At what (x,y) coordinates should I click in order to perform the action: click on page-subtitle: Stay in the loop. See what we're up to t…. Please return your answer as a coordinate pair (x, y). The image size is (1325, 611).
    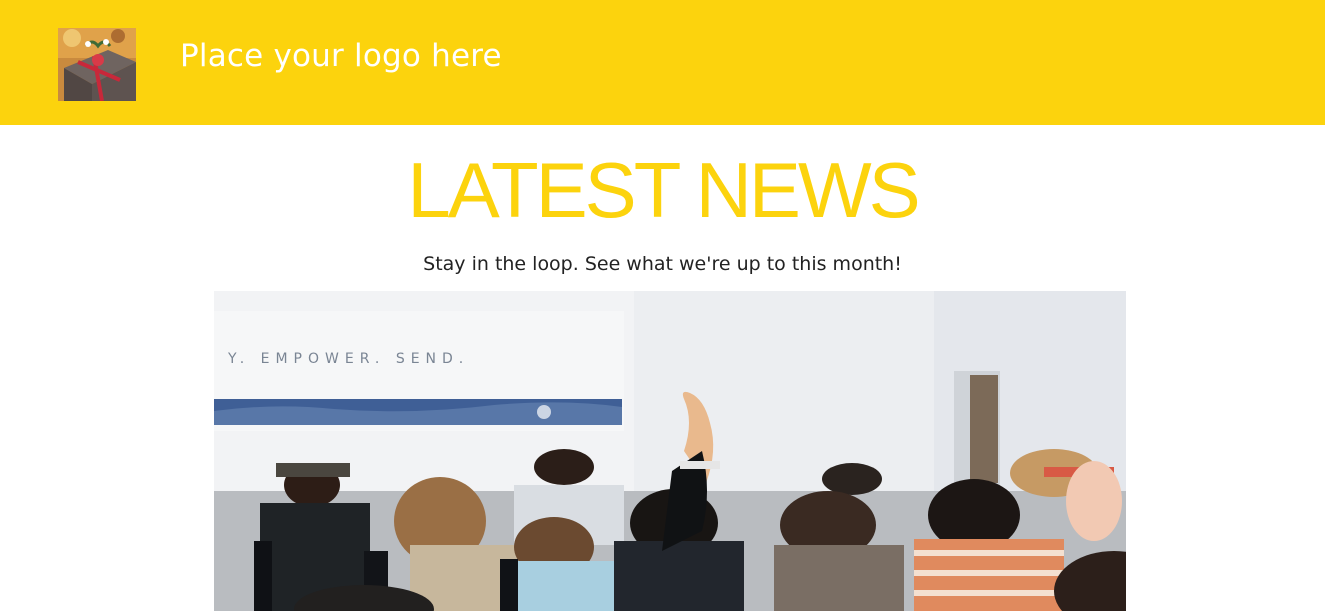
    Looking at the image, I should click on (662, 264).